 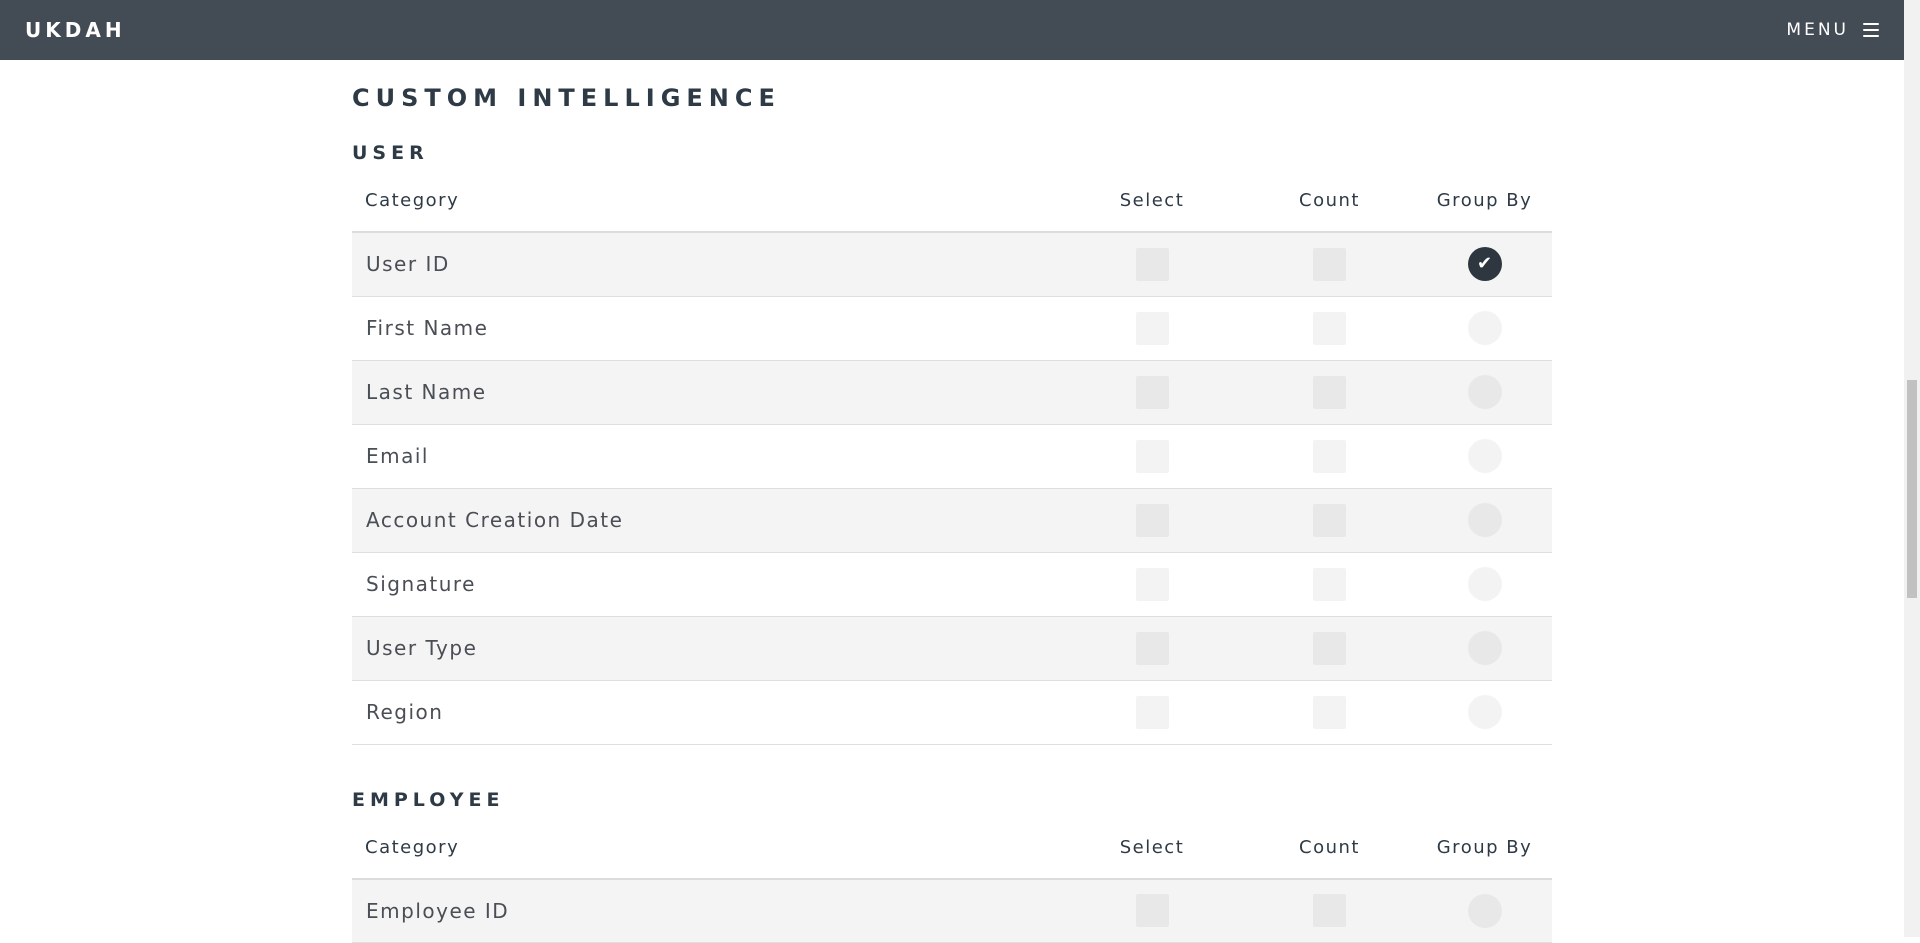 I want to click on table-row: Region ✔, so click(x=952, y=712).